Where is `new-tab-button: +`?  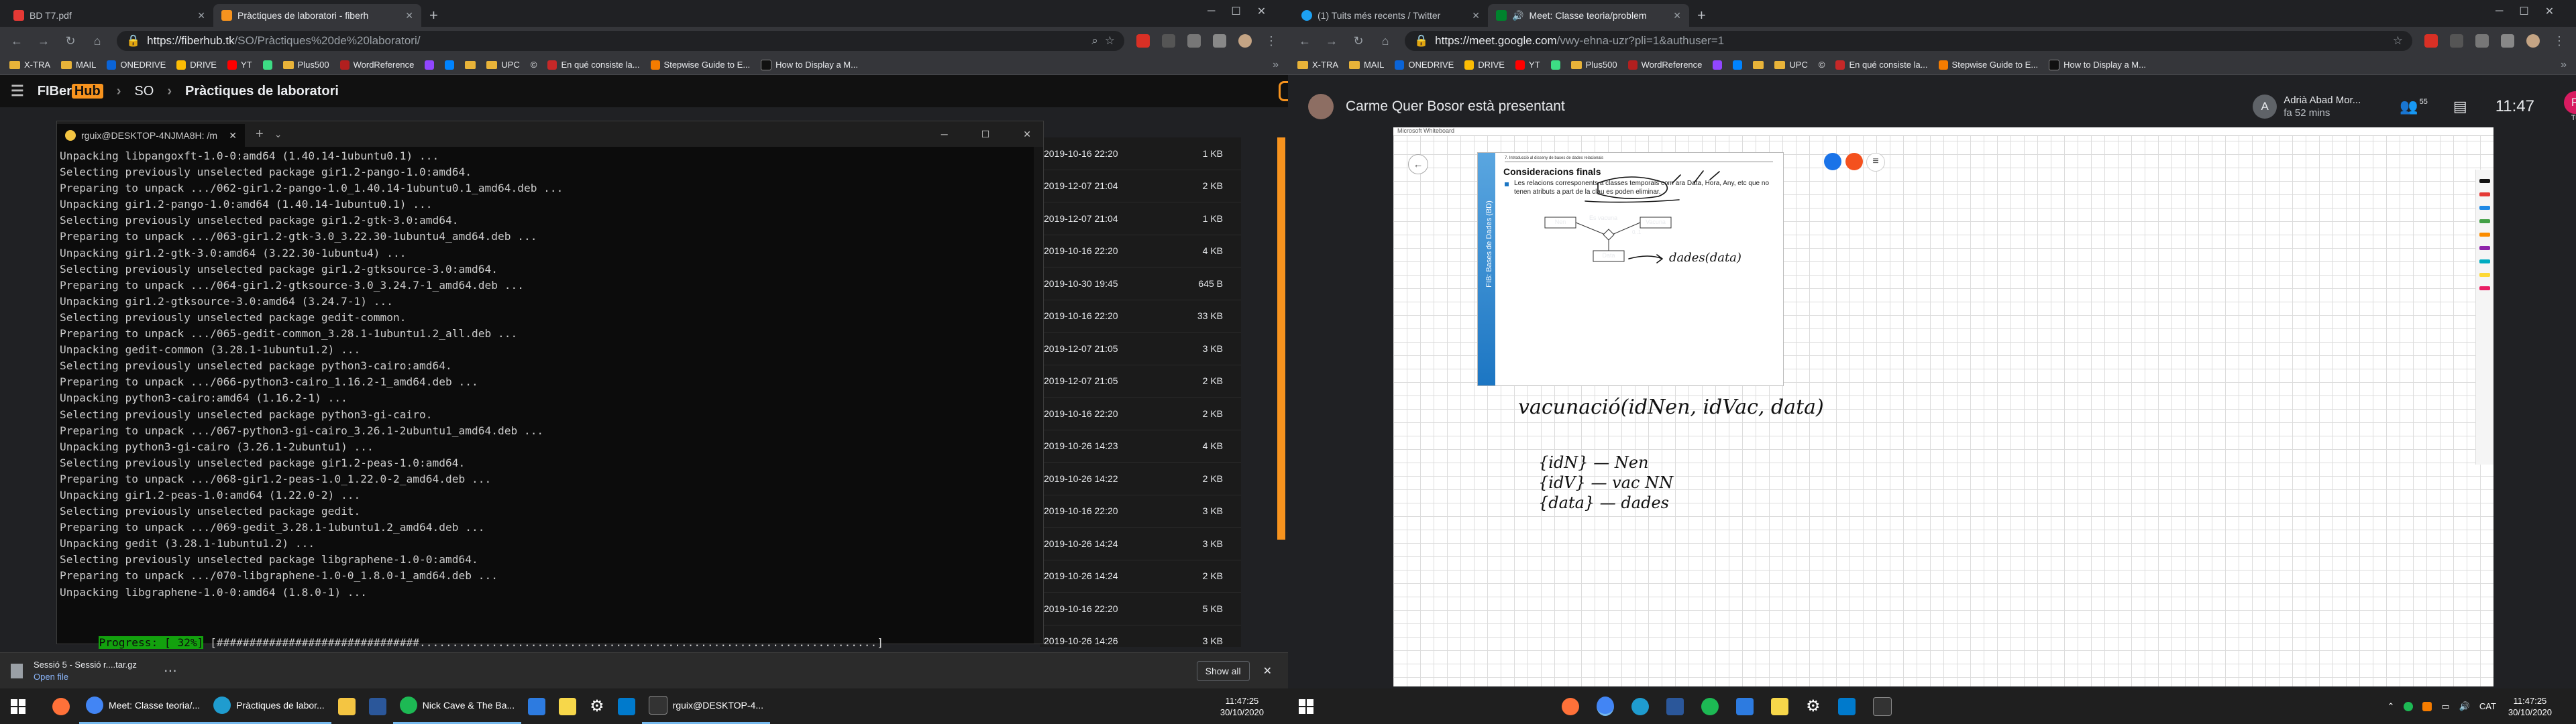
new-tab-button: + is located at coordinates (433, 15).